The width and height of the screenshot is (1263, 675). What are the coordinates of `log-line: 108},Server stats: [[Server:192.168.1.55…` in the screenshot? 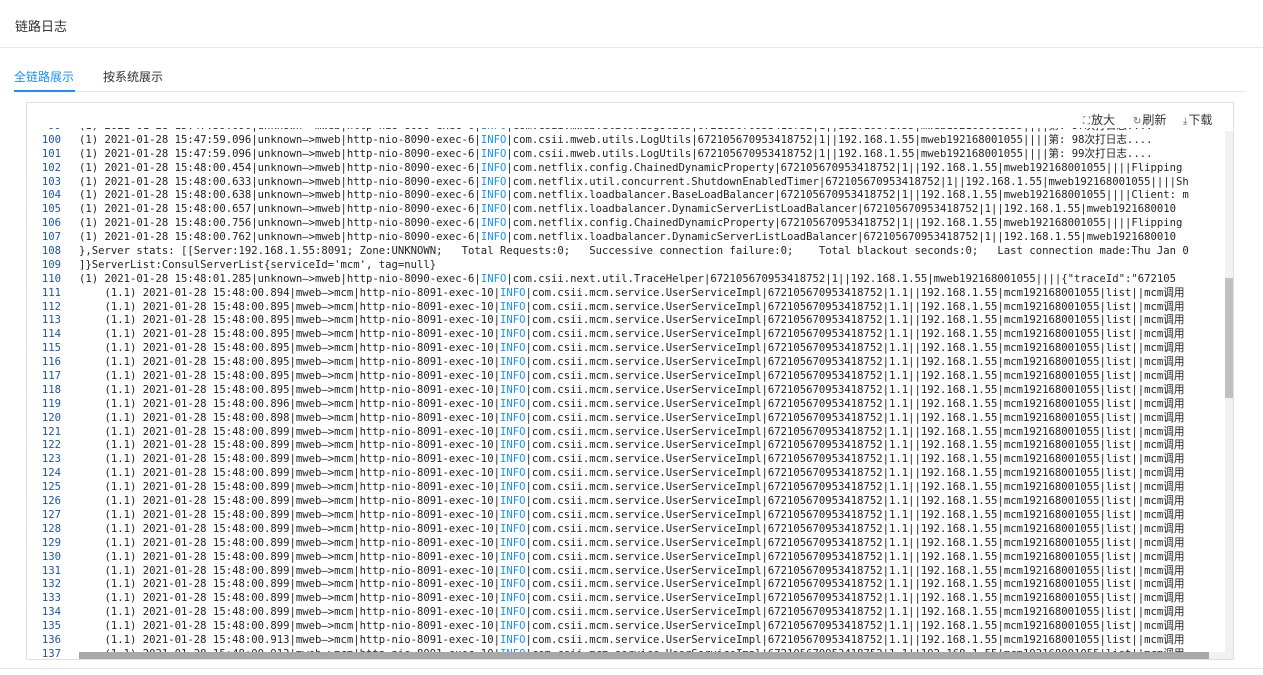 It's located at (608, 252).